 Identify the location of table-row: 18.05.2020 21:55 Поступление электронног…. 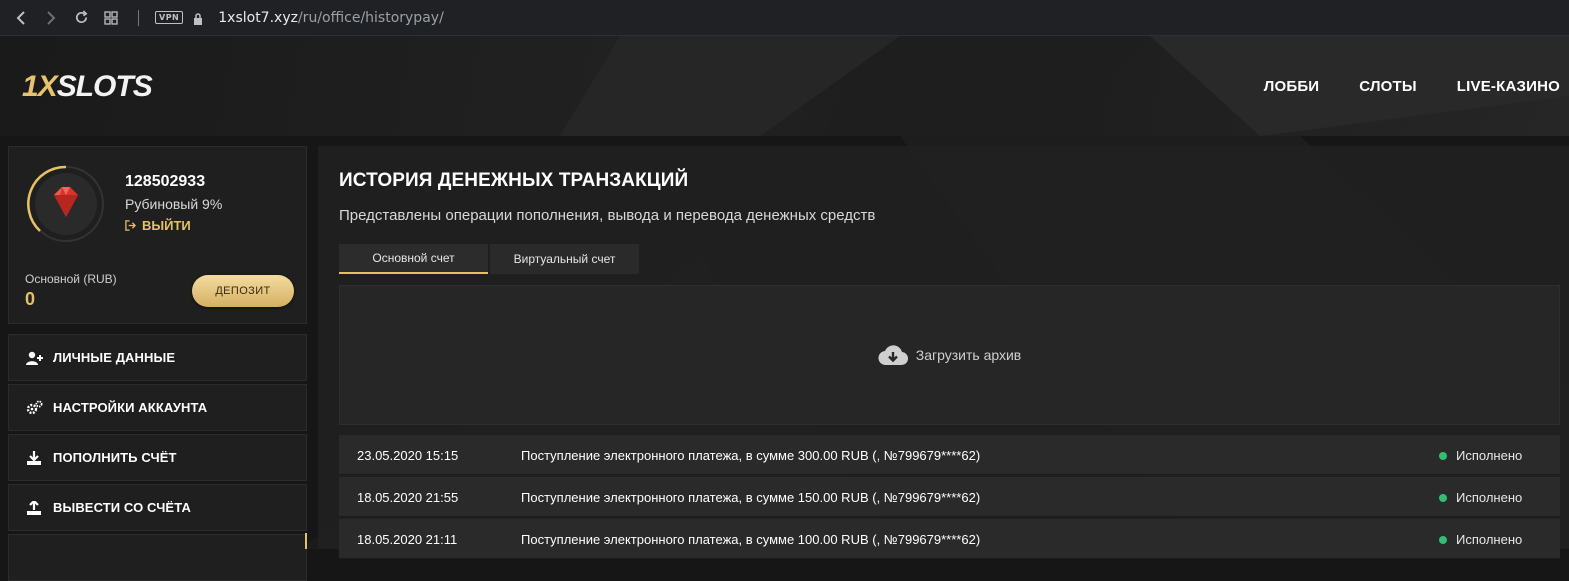
(949, 497).